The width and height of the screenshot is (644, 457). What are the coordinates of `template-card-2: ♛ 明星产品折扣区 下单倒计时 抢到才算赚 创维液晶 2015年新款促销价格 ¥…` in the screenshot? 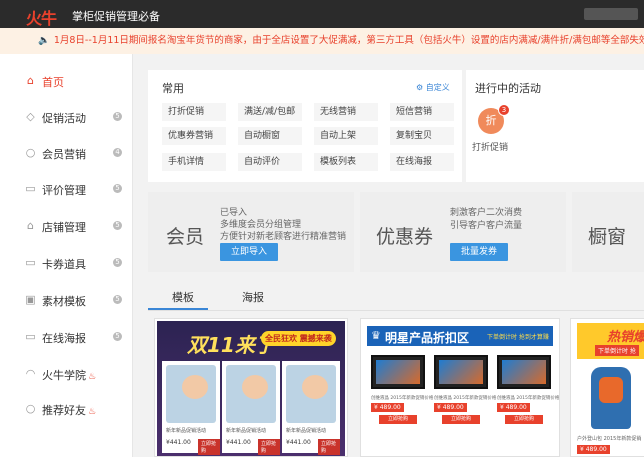 It's located at (460, 387).